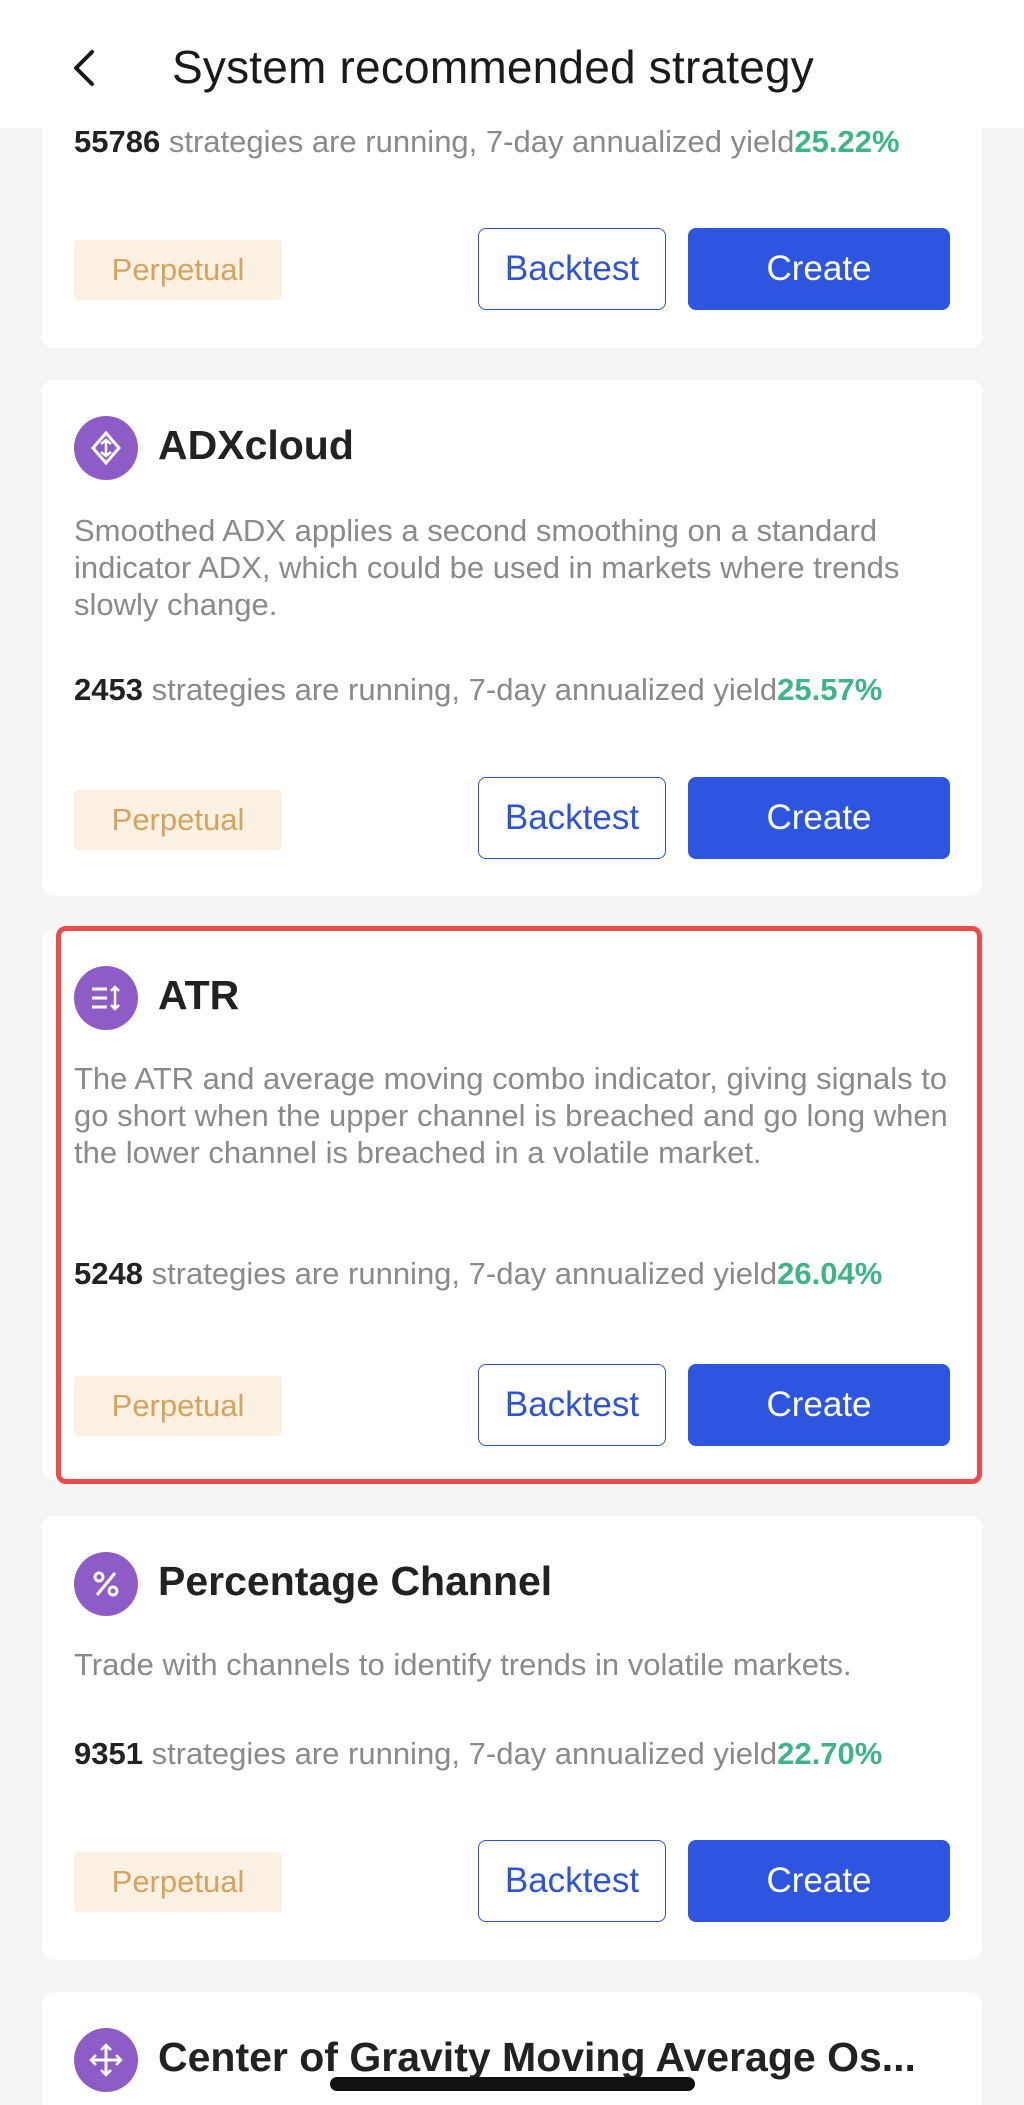 The height and width of the screenshot is (2105, 1024). I want to click on running-count: 9351, so click(108, 1753).